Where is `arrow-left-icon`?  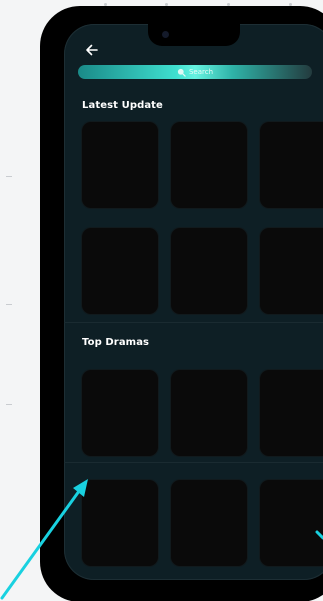
arrow-left-icon is located at coordinates (92, 50).